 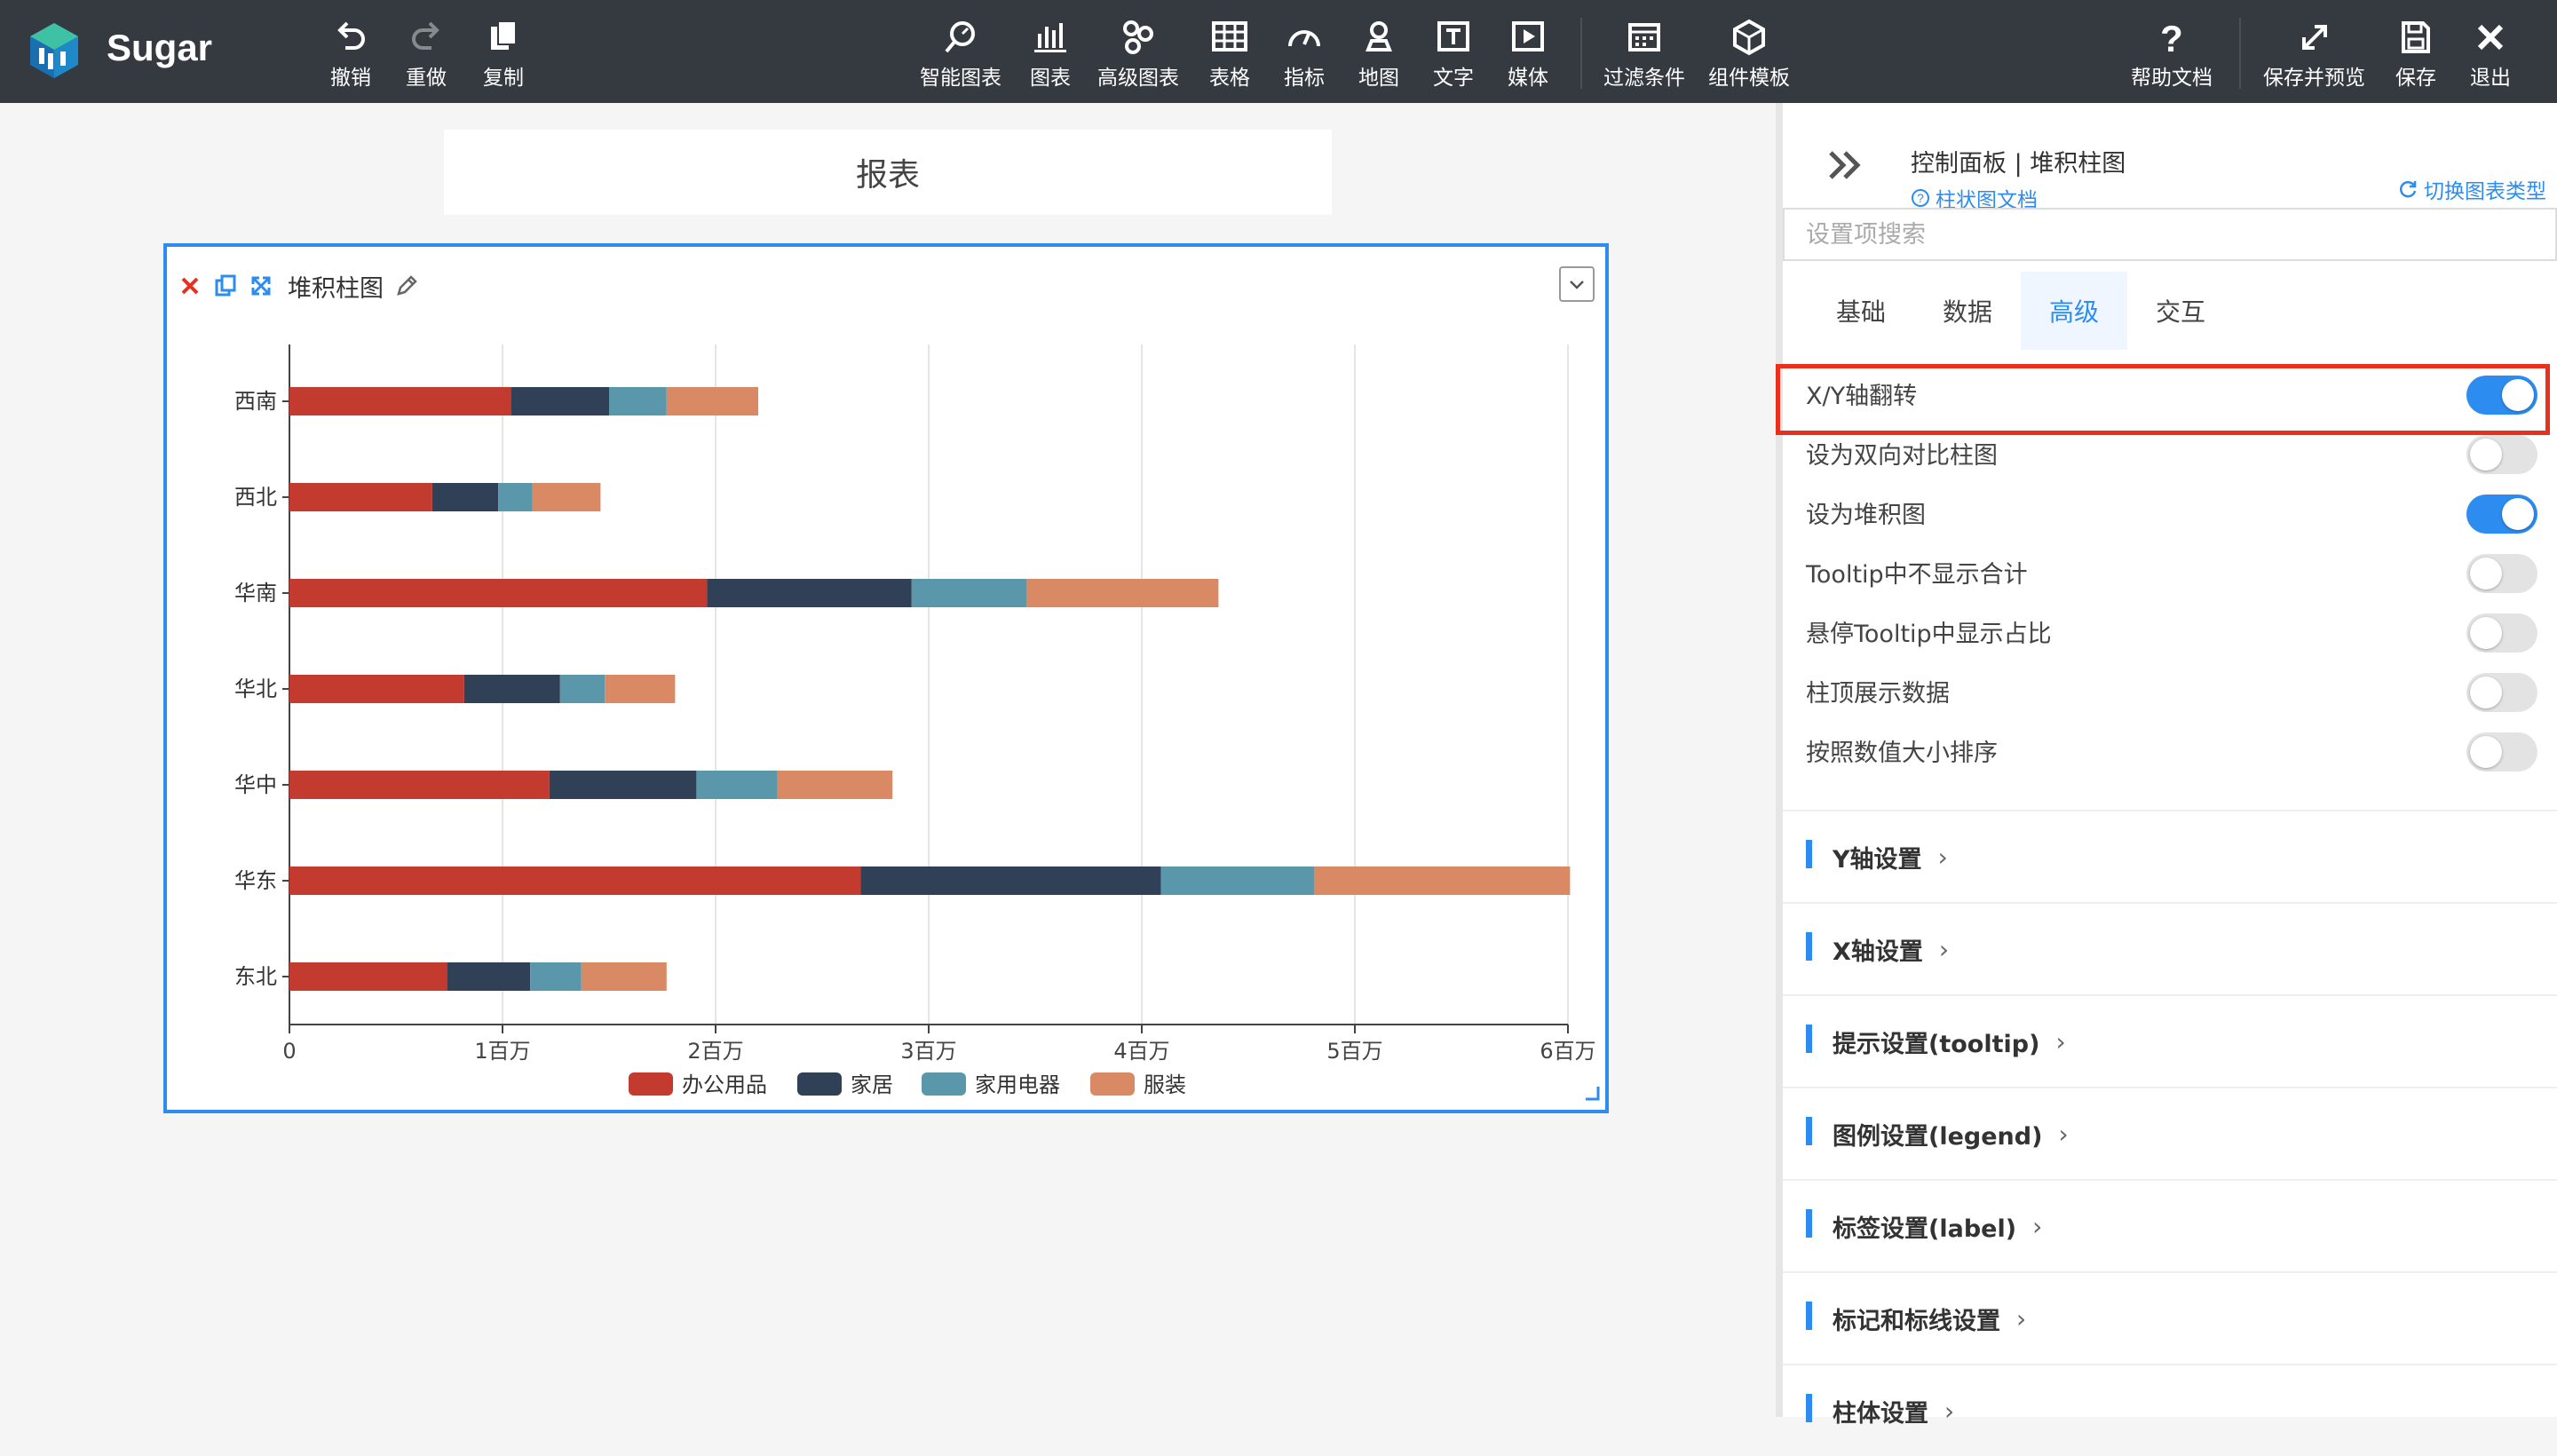 I want to click on text-button: 文字, so click(x=1453, y=54).